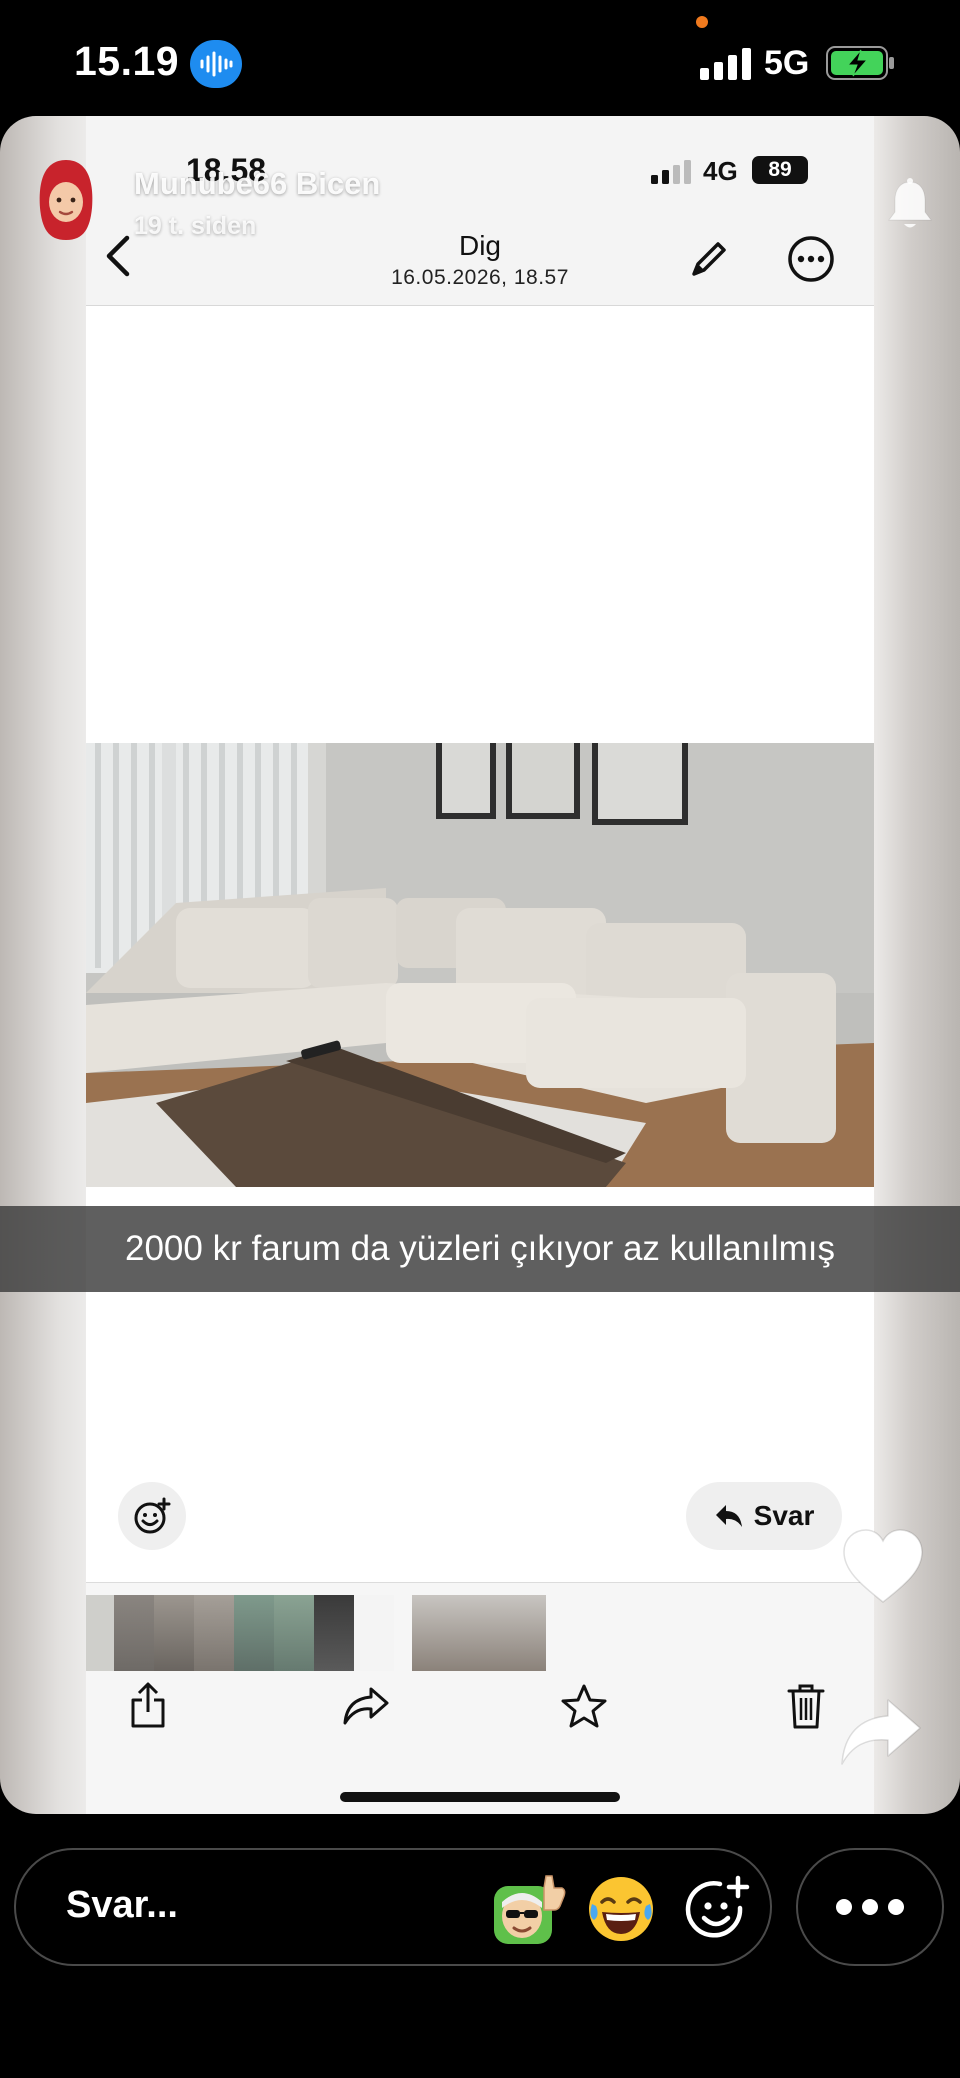 The width and height of the screenshot is (960, 2078). What do you see at coordinates (480, 196) in the screenshot?
I see `story-header: Munube66 Bicen 19 t. siden` at bounding box center [480, 196].